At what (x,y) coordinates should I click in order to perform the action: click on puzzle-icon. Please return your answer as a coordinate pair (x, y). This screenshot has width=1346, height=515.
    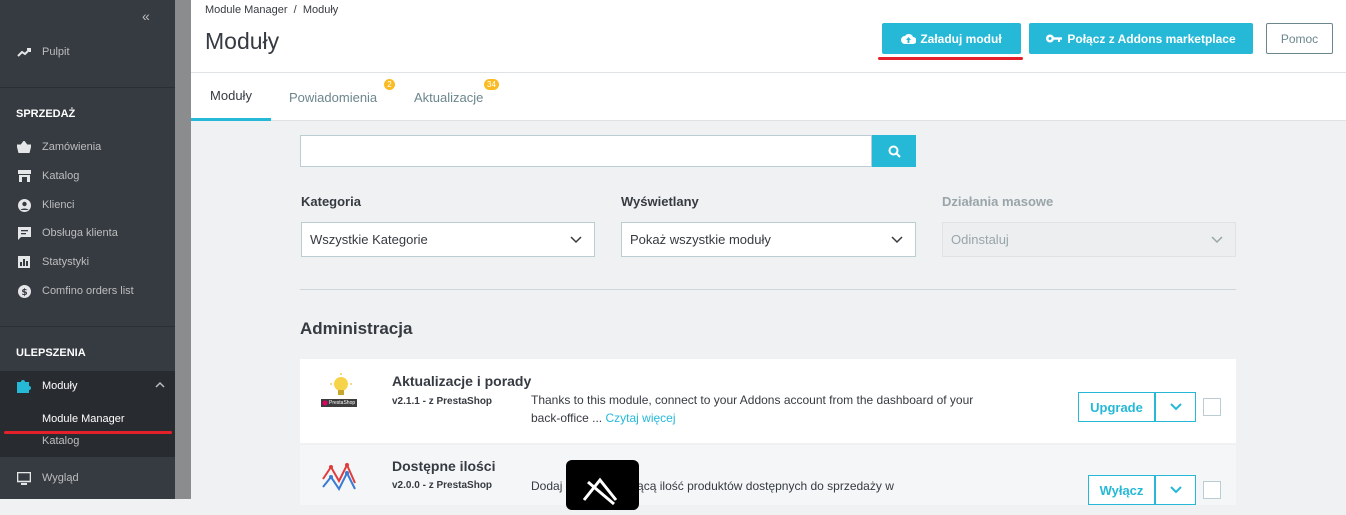
    Looking at the image, I should click on (24, 386).